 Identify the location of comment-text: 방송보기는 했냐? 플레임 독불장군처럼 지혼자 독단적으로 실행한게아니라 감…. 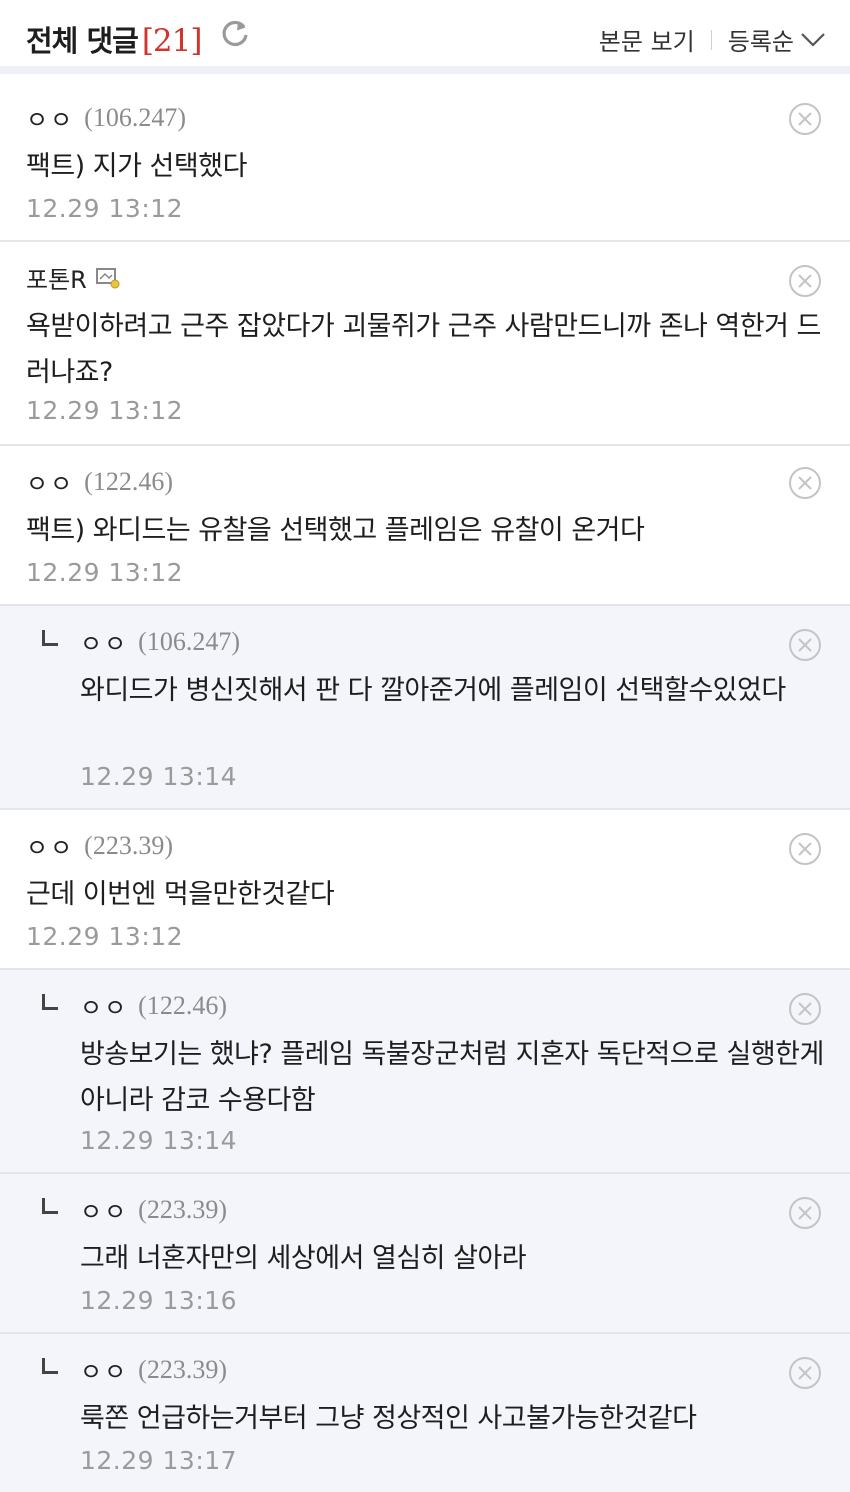
(452, 1077).